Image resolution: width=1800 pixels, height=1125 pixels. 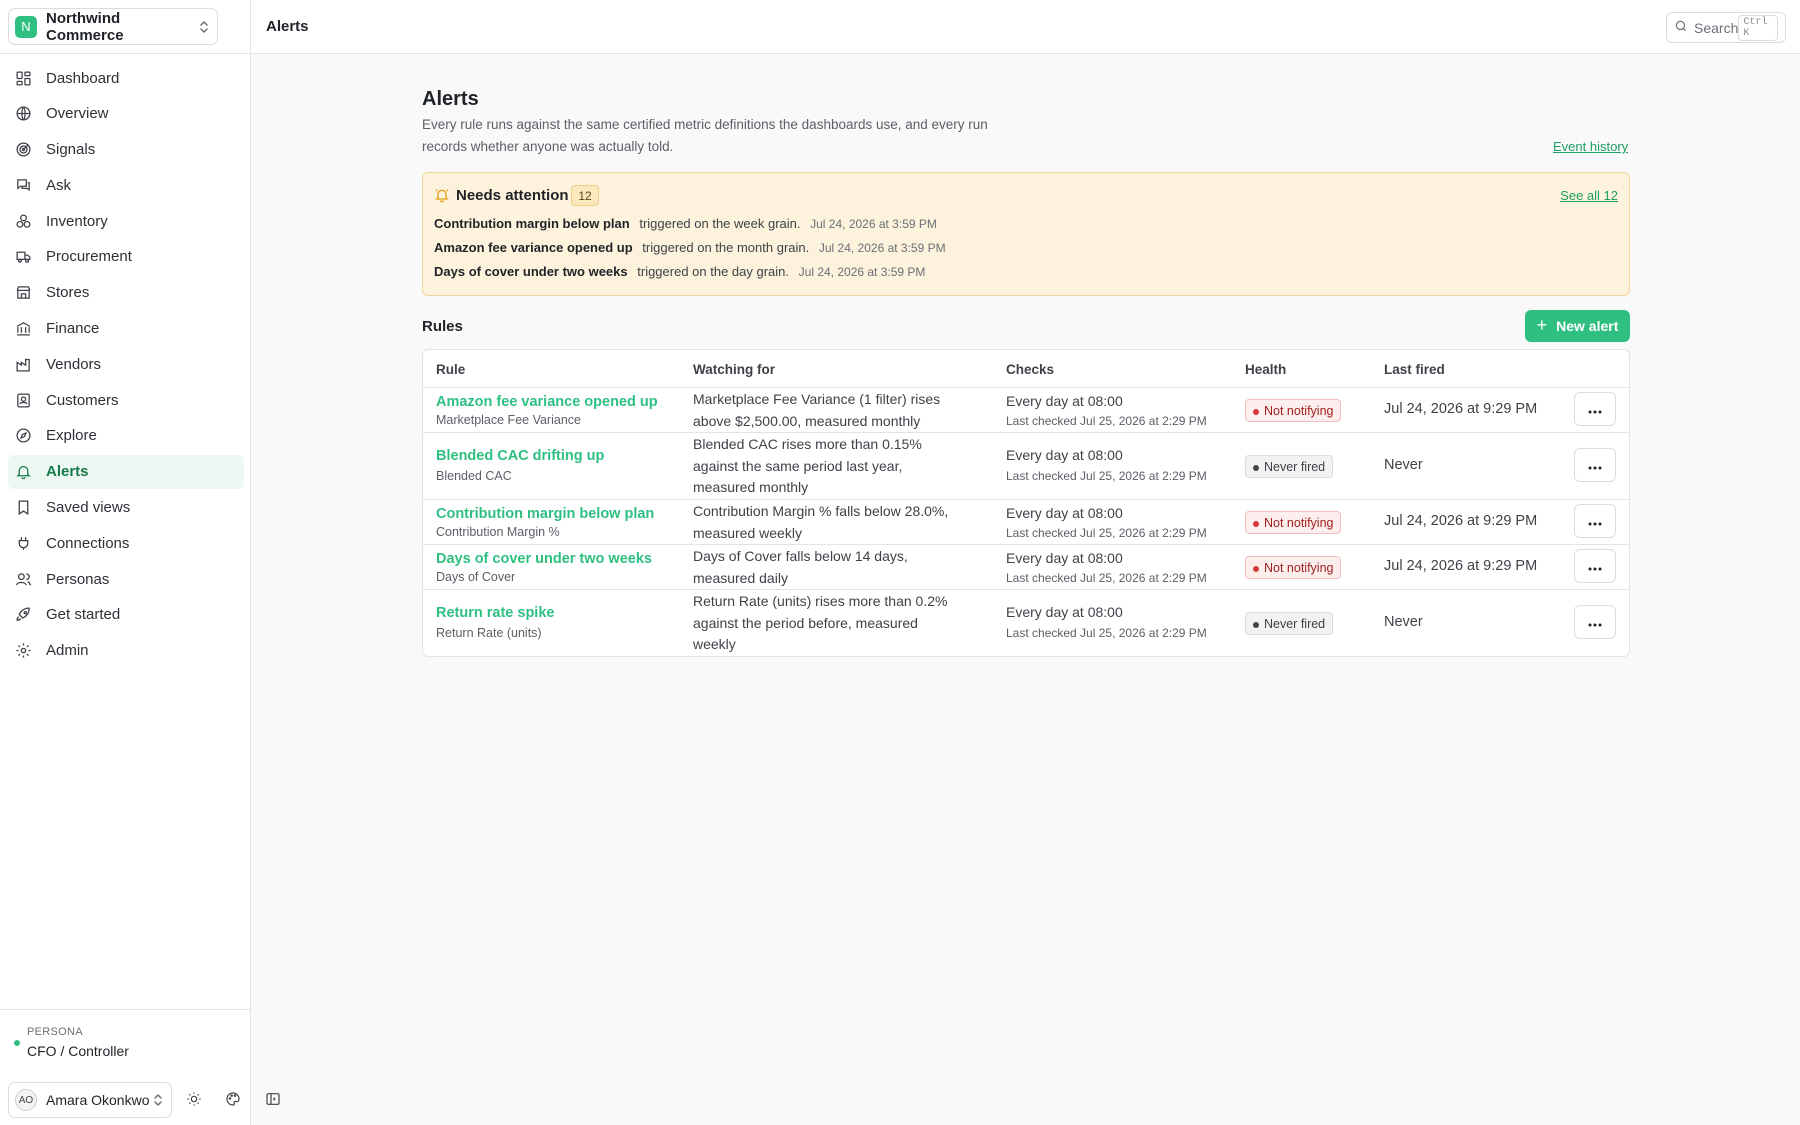 What do you see at coordinates (83, 78) in the screenshot?
I see `sidebar-item-label: Dashboard` at bounding box center [83, 78].